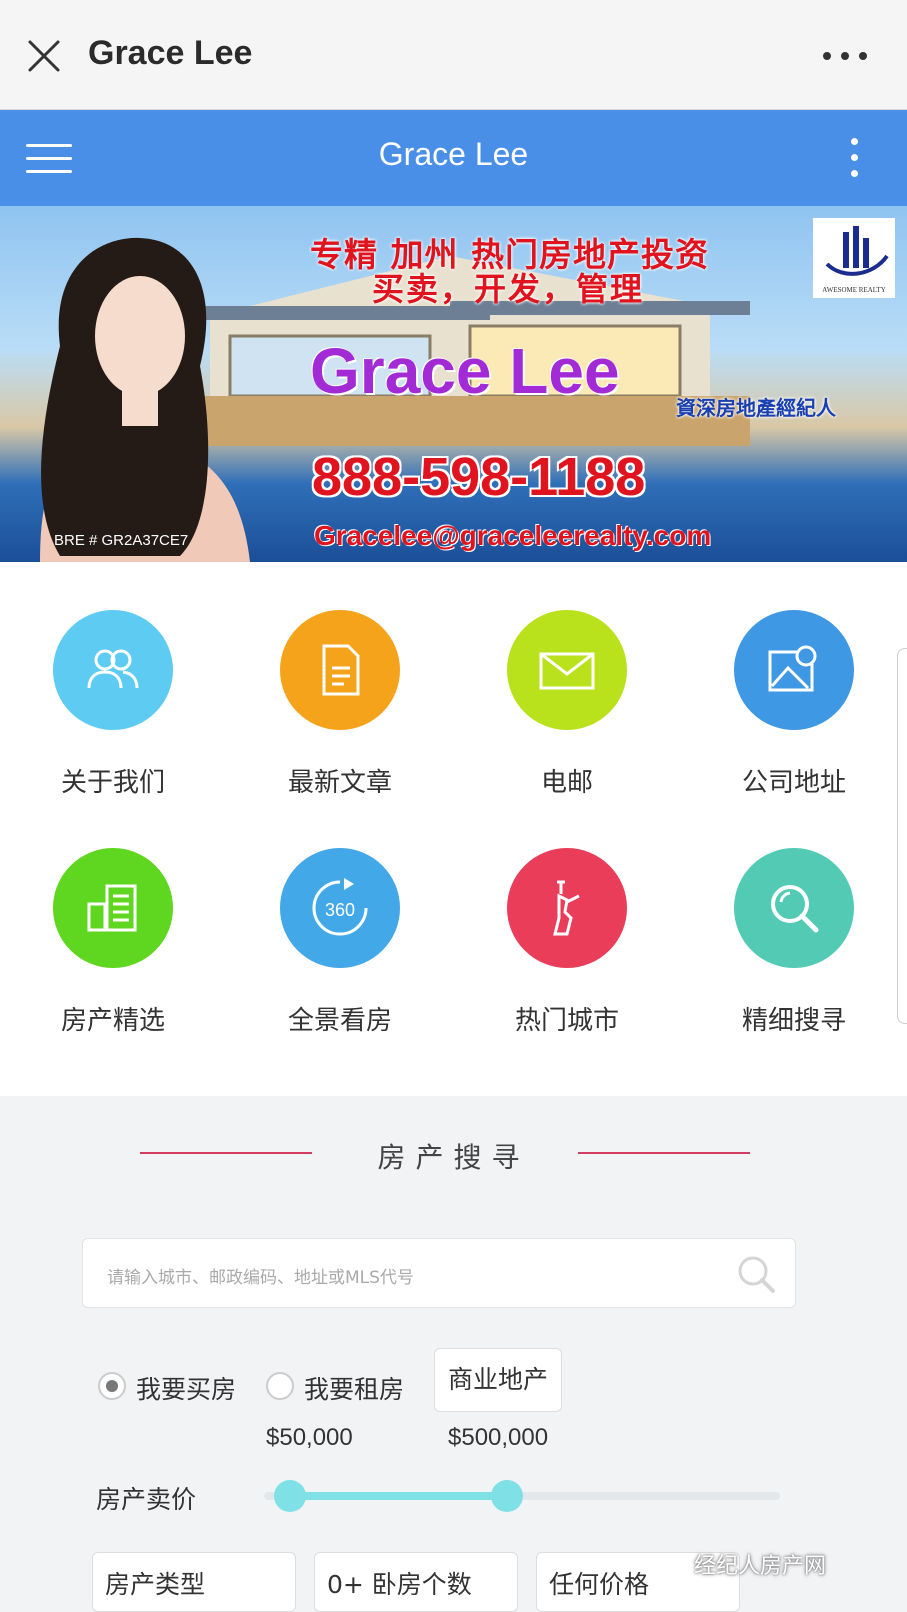  I want to click on app-header: Grace Lee, so click(453, 158).